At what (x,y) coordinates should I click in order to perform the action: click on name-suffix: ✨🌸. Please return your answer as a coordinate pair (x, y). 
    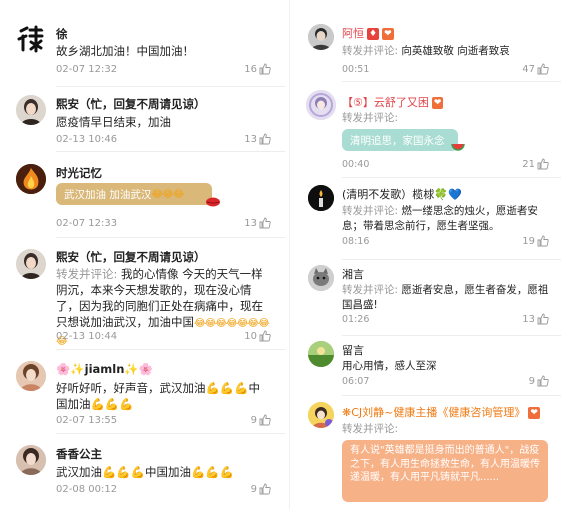
    Looking at the image, I should click on (139, 369).